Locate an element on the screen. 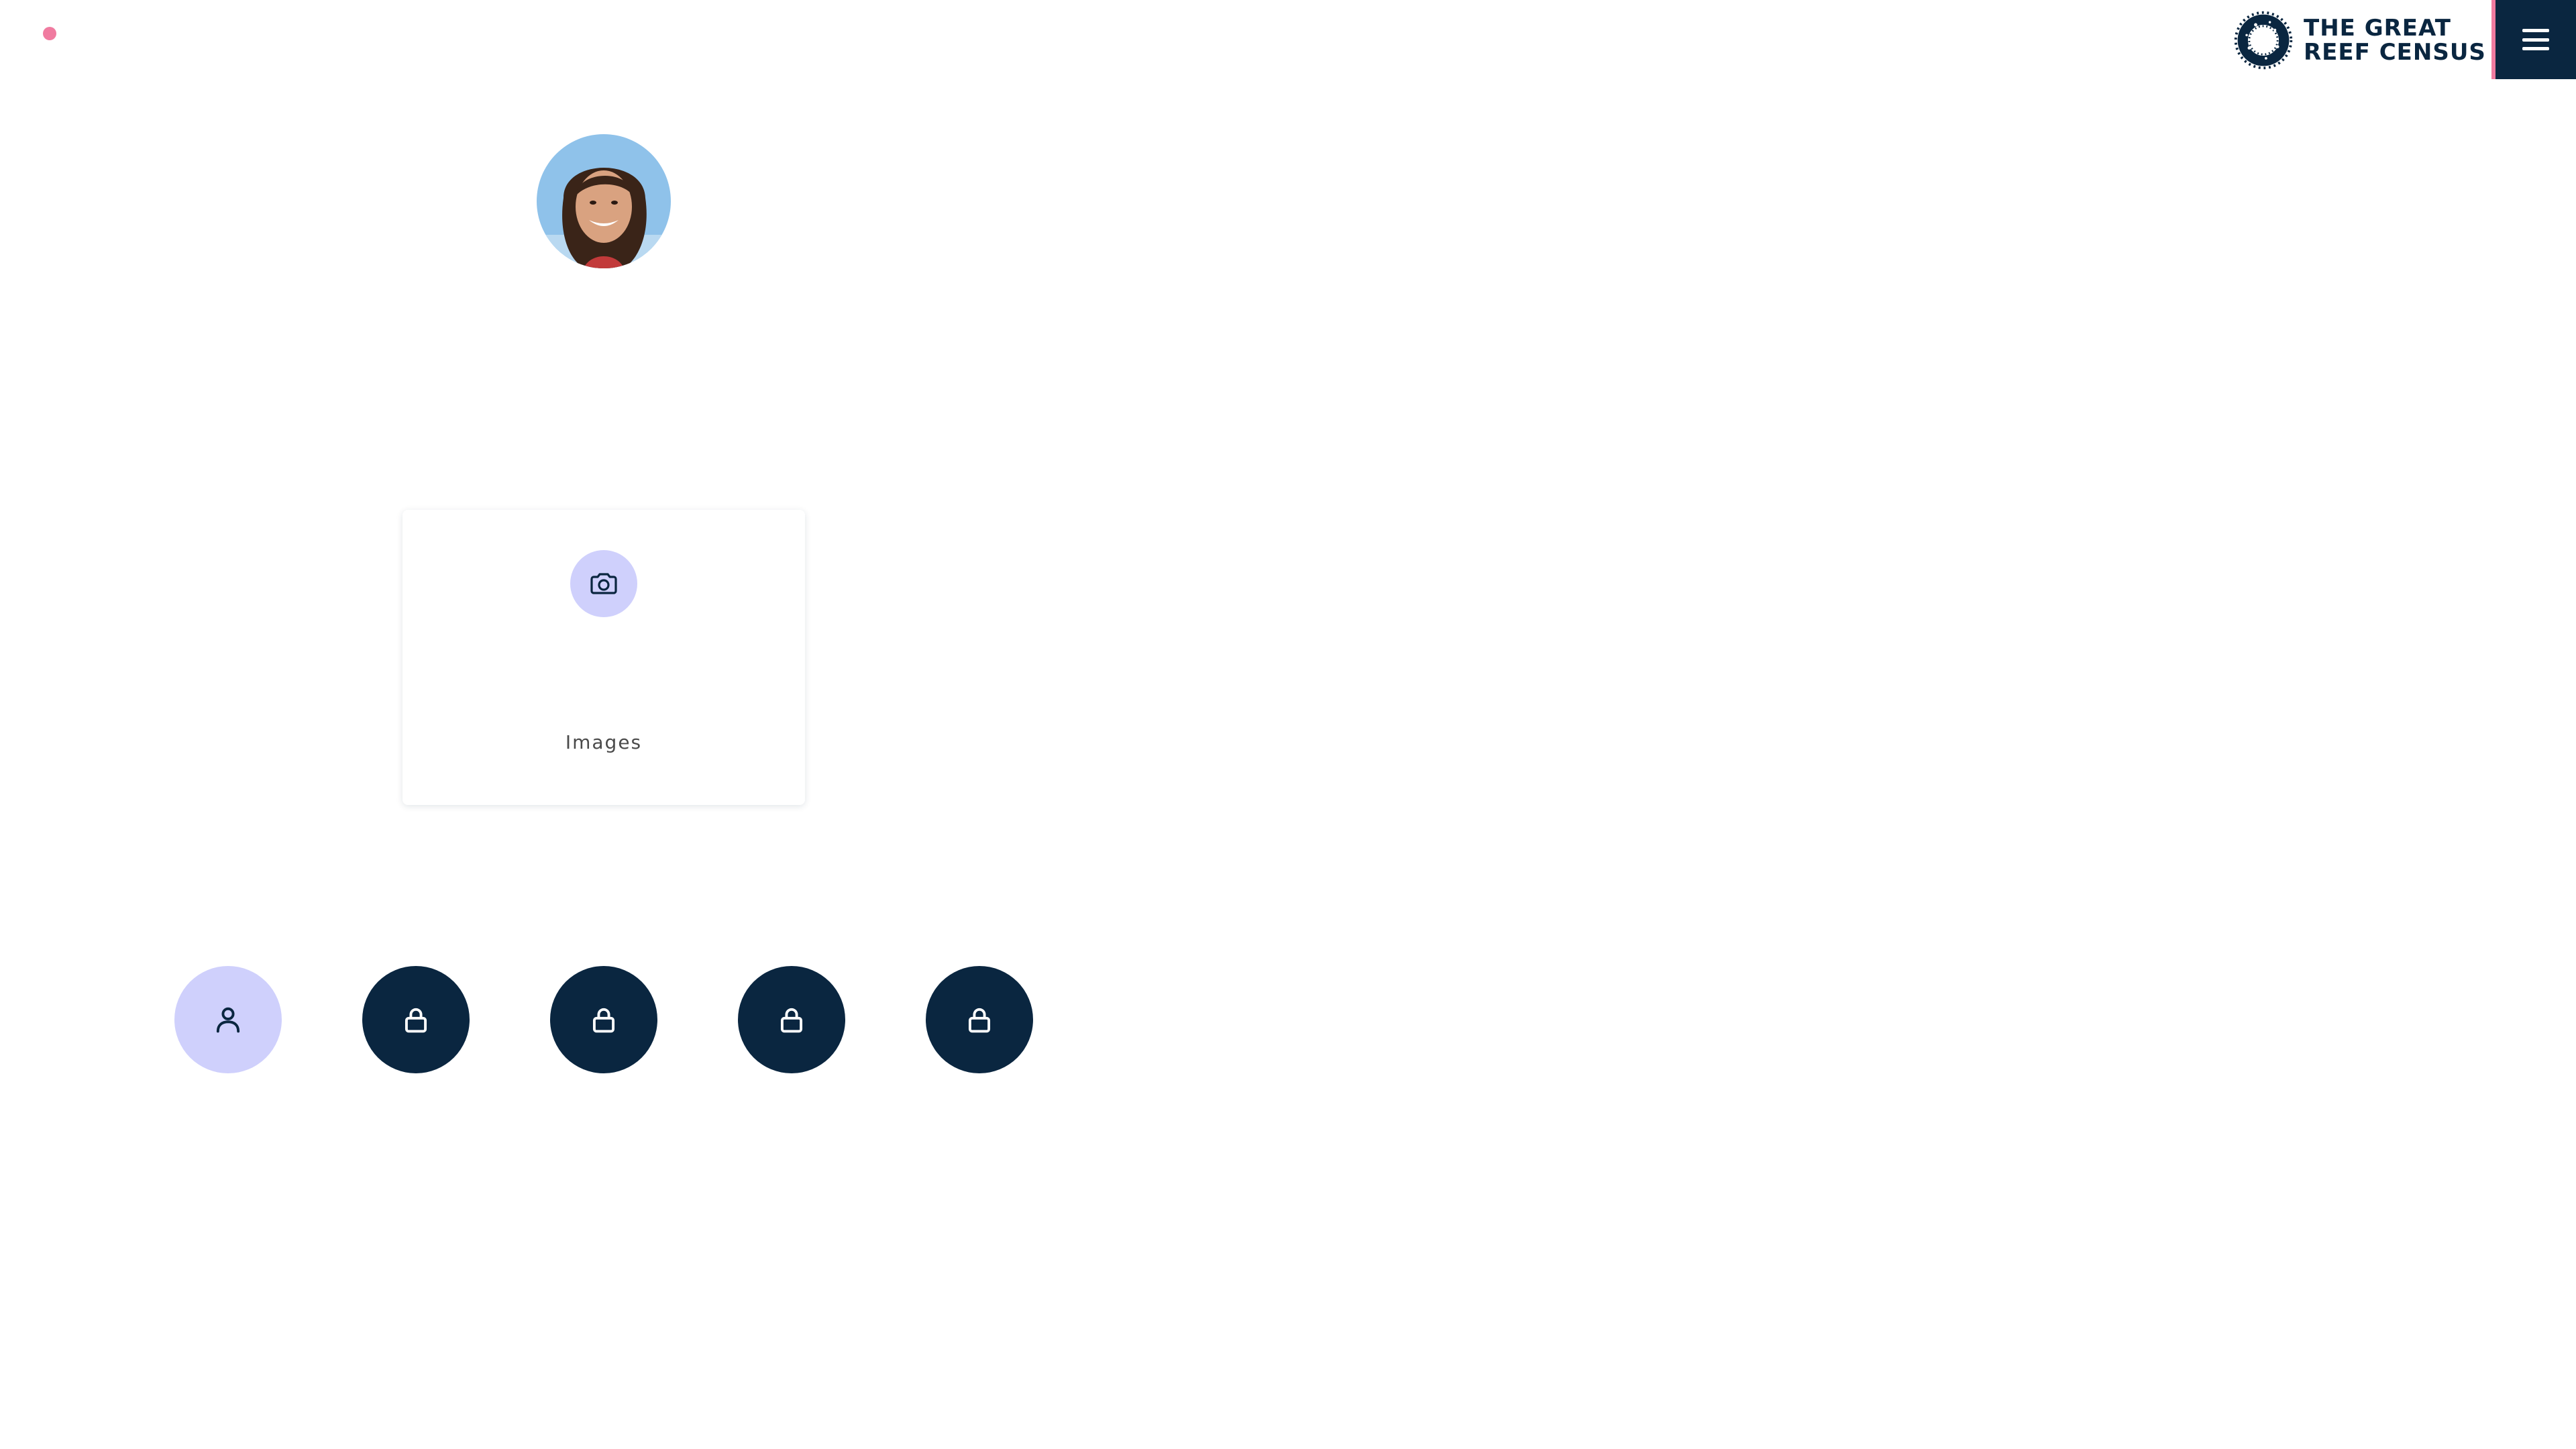  images-upload-card: Images is located at coordinates (603, 657).